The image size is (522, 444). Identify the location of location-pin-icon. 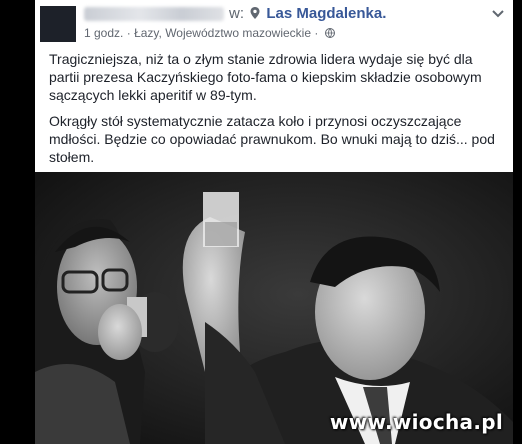
(255, 13).